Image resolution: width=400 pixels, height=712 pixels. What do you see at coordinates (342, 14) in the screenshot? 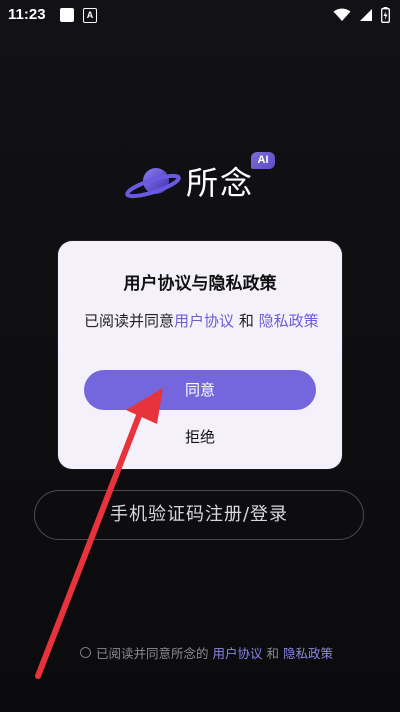
I see `wifi-icon` at bounding box center [342, 14].